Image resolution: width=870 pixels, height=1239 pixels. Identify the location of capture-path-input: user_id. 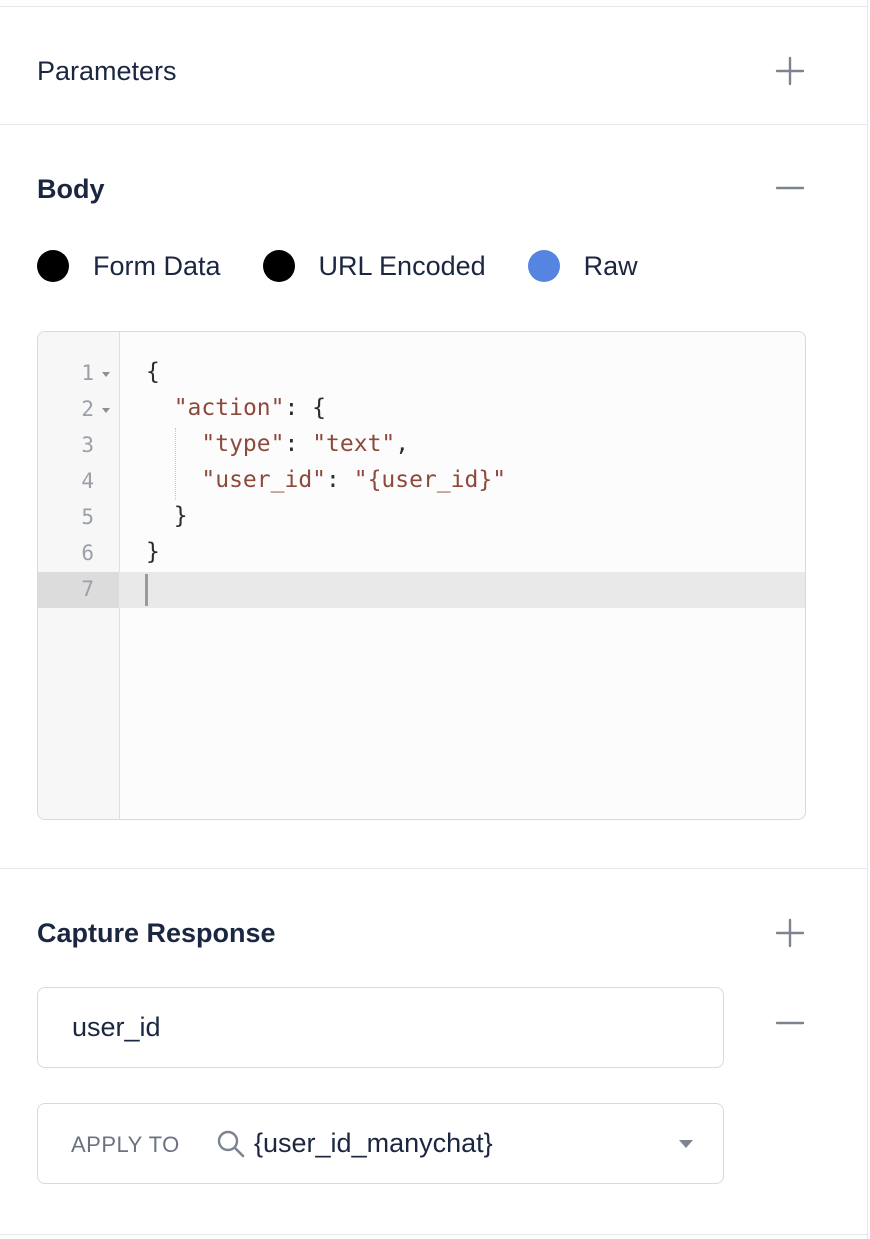
(380, 1027).